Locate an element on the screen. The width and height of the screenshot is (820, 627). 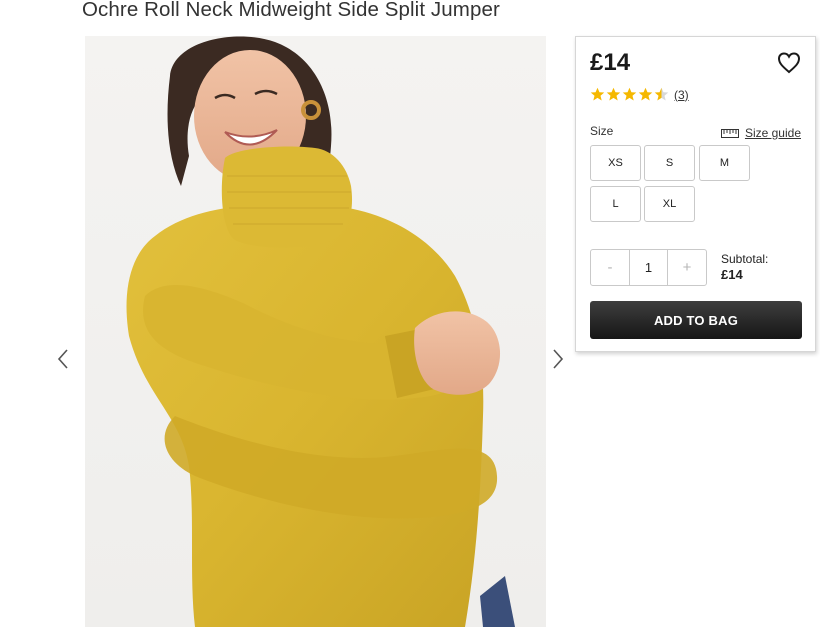
star-half-icon is located at coordinates (661, 94).